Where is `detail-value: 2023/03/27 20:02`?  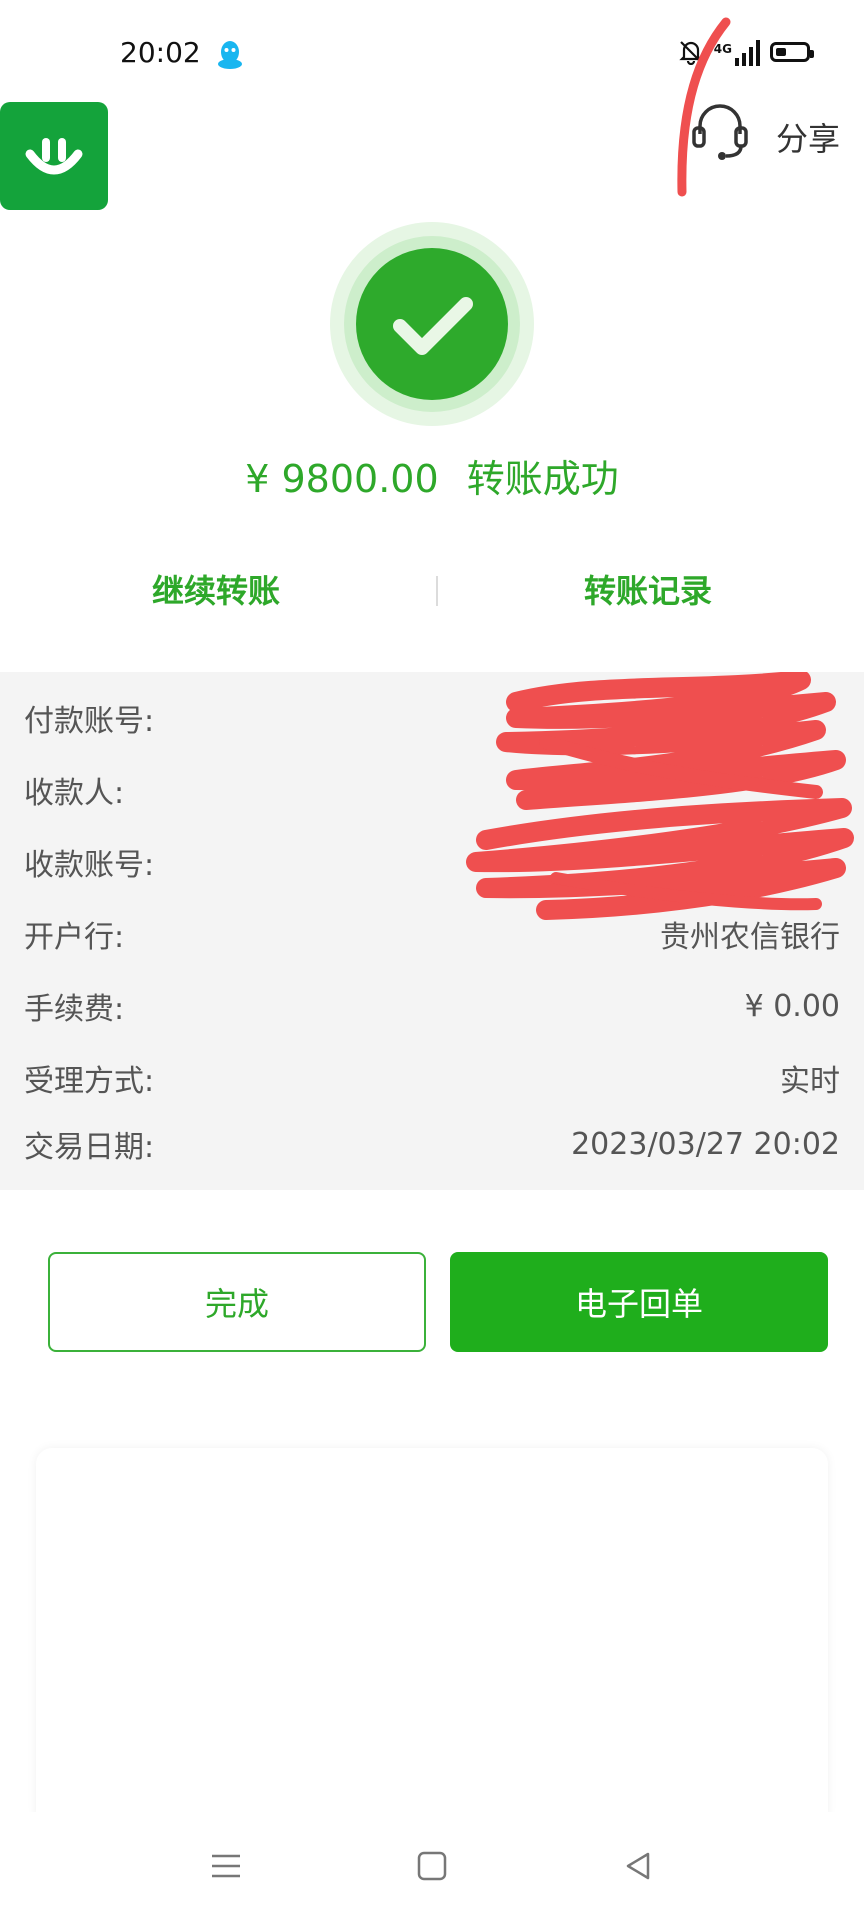 detail-value: 2023/03/27 20:02 is located at coordinates (705, 1144).